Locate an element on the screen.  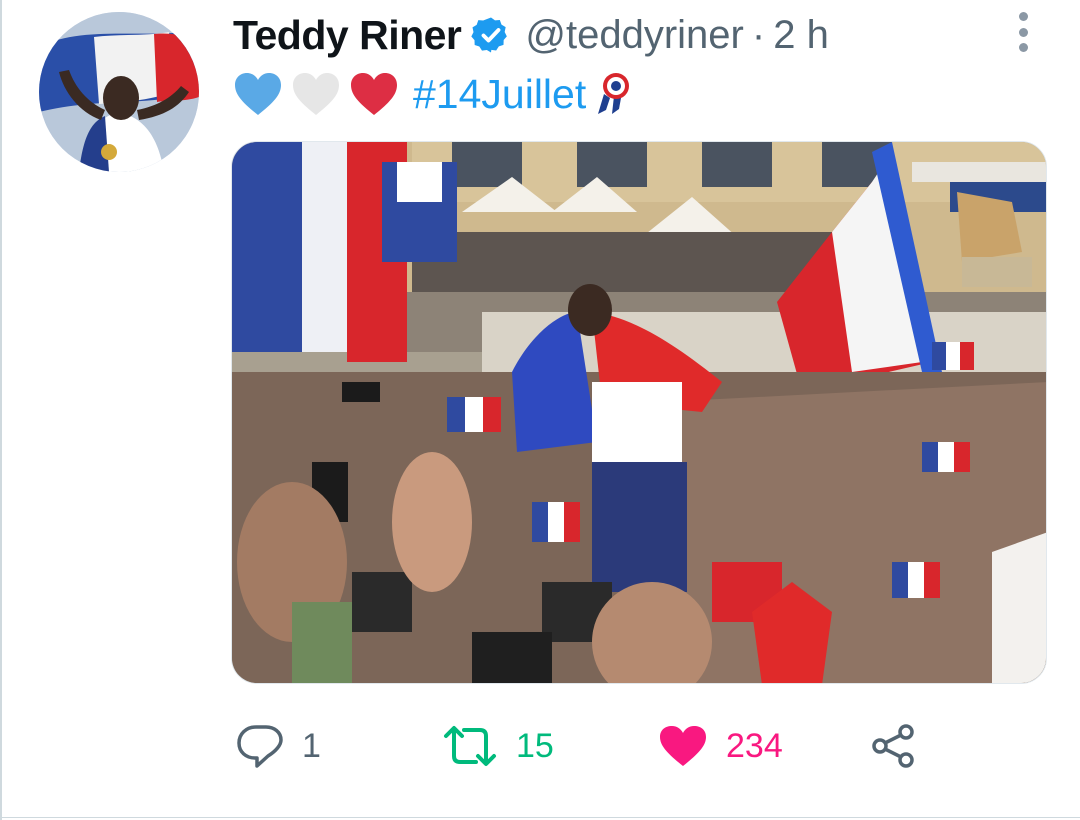
reply-button: 1 is located at coordinates (278, 746).